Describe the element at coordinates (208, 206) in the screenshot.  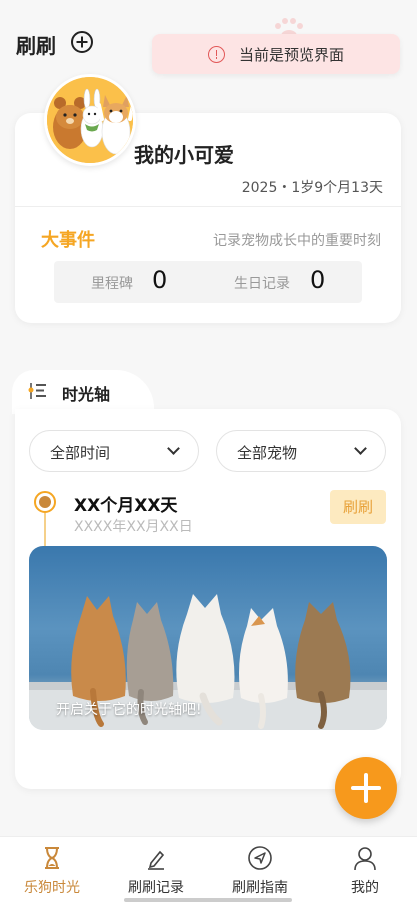
I see `card-divider` at that location.